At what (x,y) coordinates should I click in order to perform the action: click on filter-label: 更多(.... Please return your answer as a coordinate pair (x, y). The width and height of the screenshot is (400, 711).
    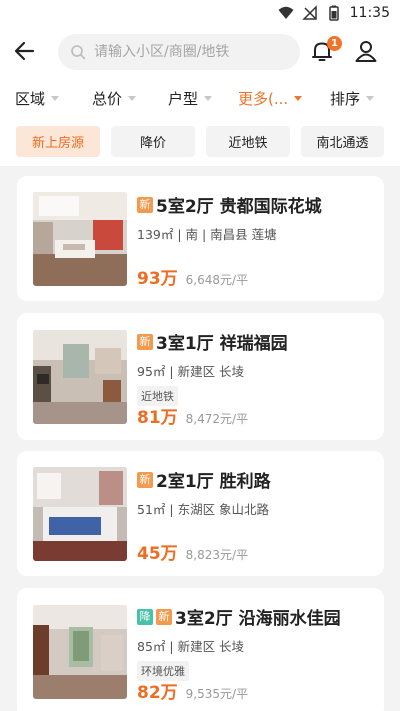
    Looking at the image, I should click on (263, 99).